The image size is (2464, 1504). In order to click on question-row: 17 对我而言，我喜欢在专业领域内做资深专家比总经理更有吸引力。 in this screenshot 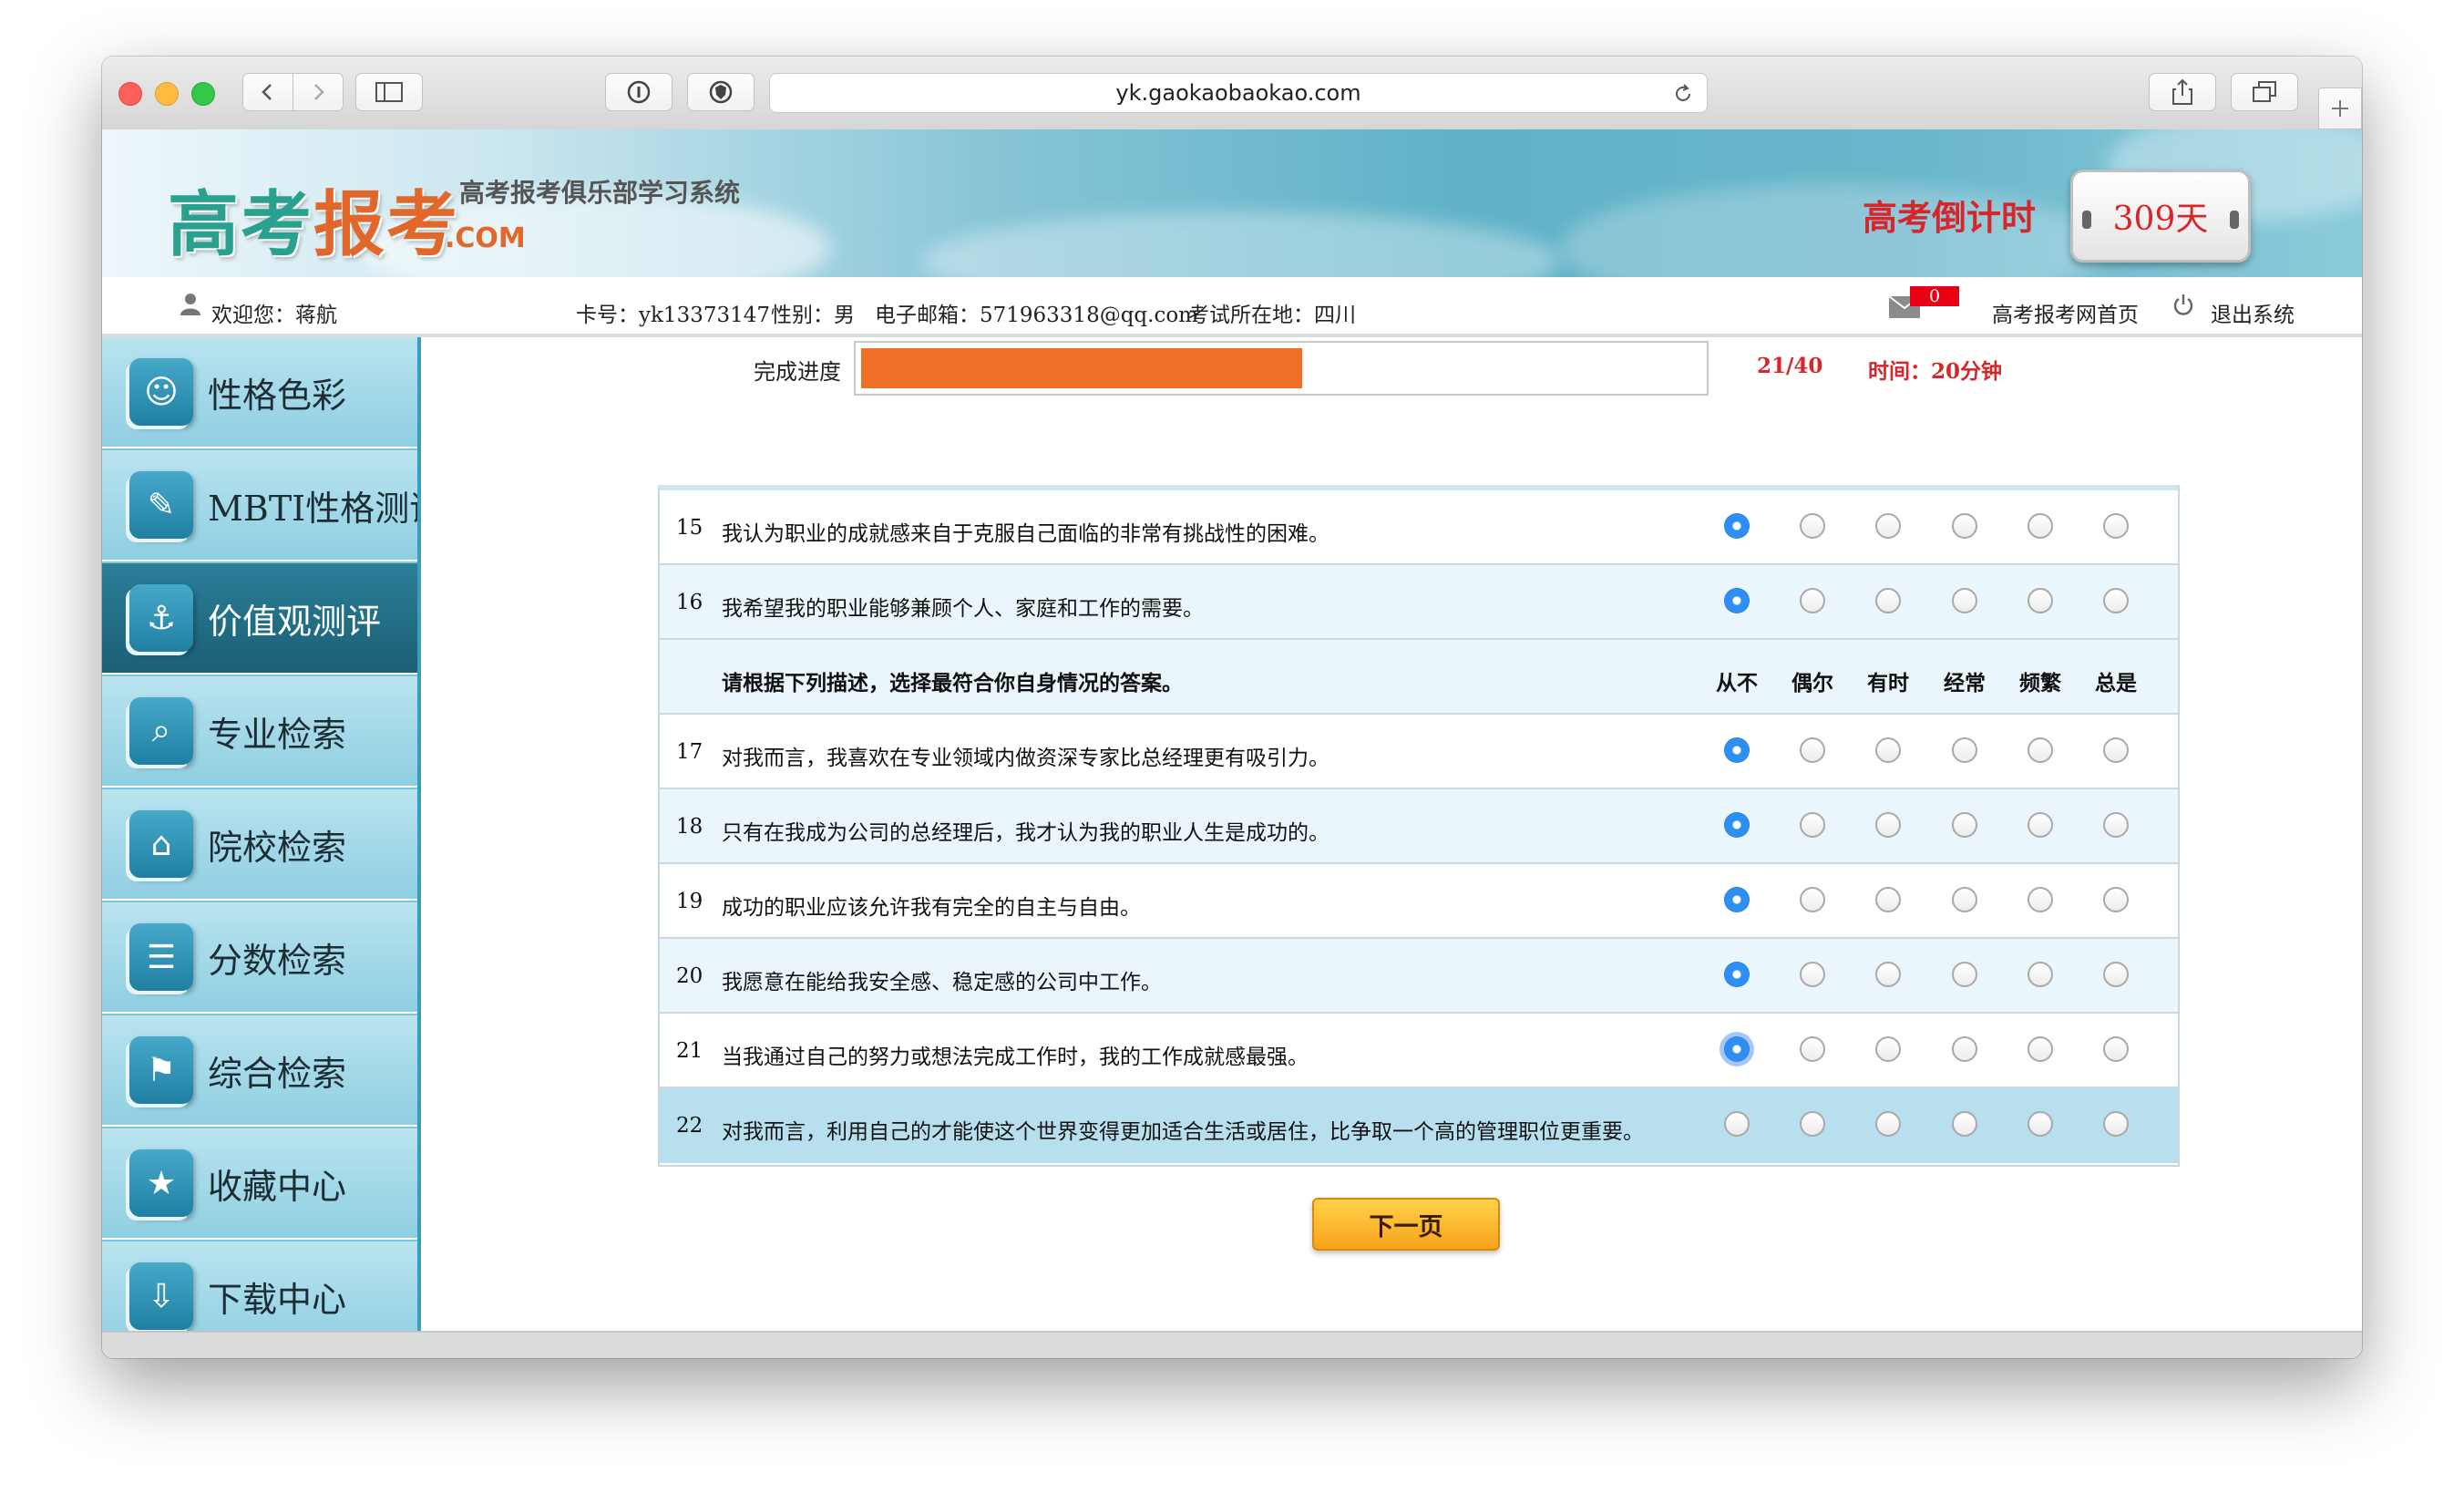, I will do `click(1419, 752)`.